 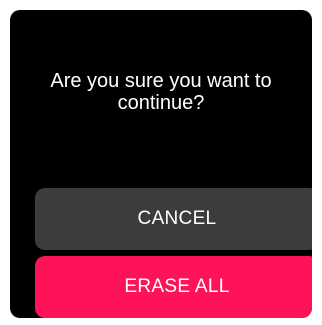 I want to click on confirmation-message: Are you sure you want to continue?, so click(x=161, y=92).